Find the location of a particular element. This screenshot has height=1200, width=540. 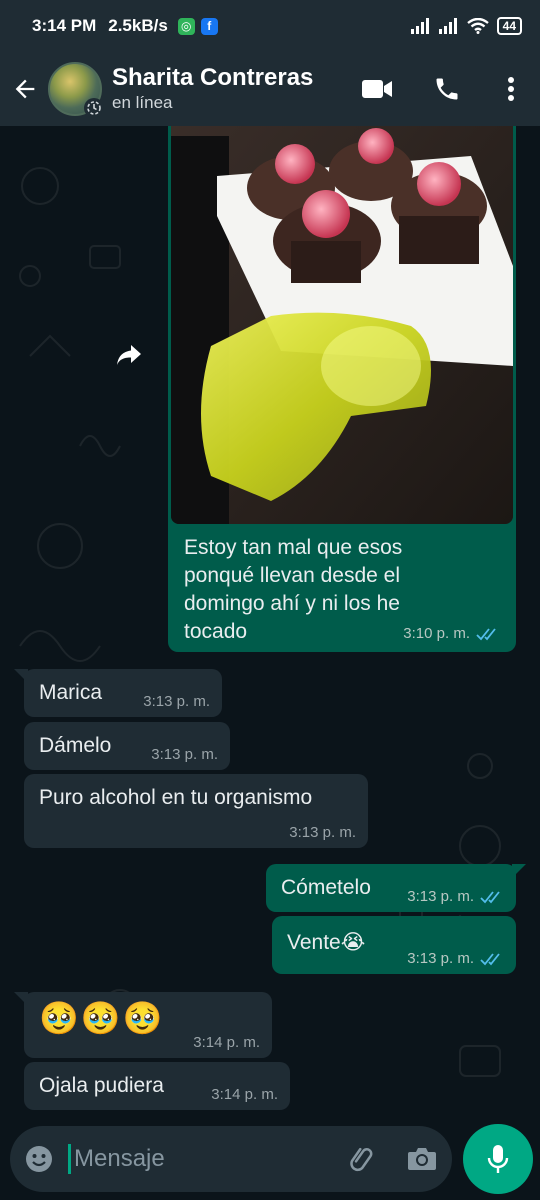

incoming-message: Ojala pudiera 3:14 p. m. is located at coordinates (157, 1086).